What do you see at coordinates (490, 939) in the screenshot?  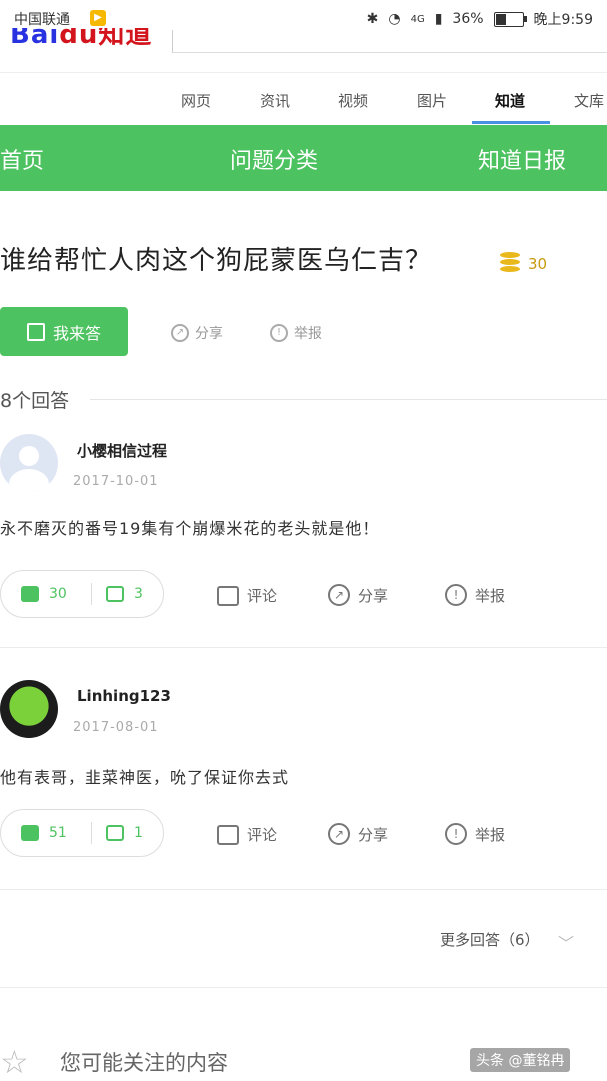 I see `more-answers-link: 更多回答（6）` at bounding box center [490, 939].